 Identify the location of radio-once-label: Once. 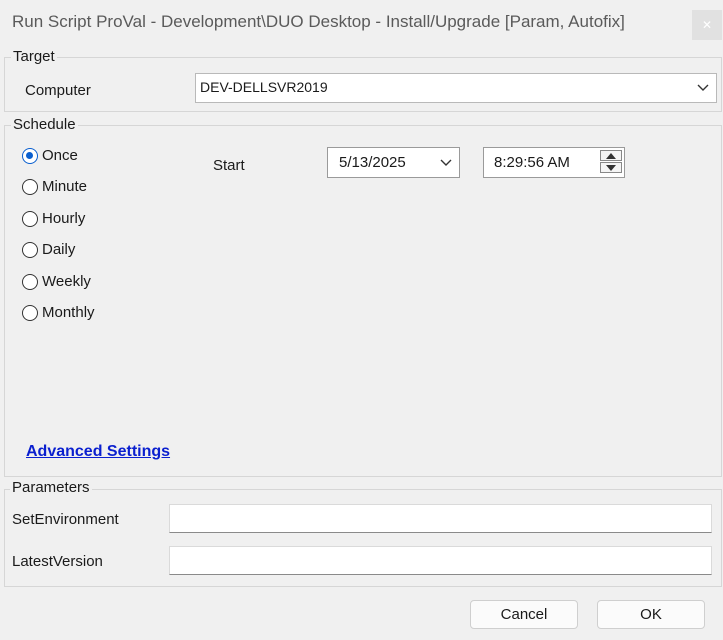
(60, 155).